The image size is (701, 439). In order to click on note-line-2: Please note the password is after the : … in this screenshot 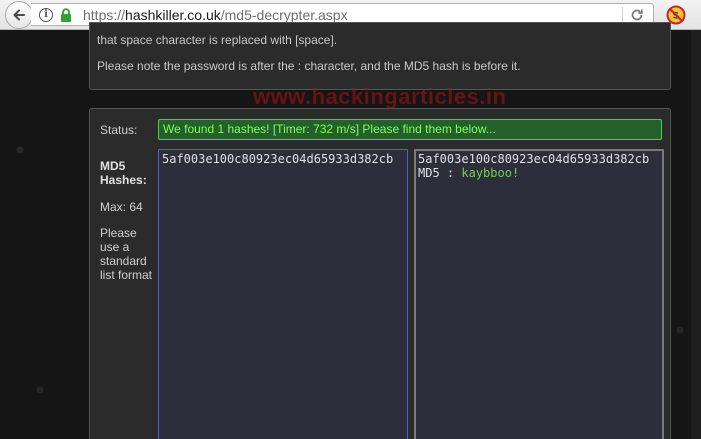, I will do `click(309, 66)`.